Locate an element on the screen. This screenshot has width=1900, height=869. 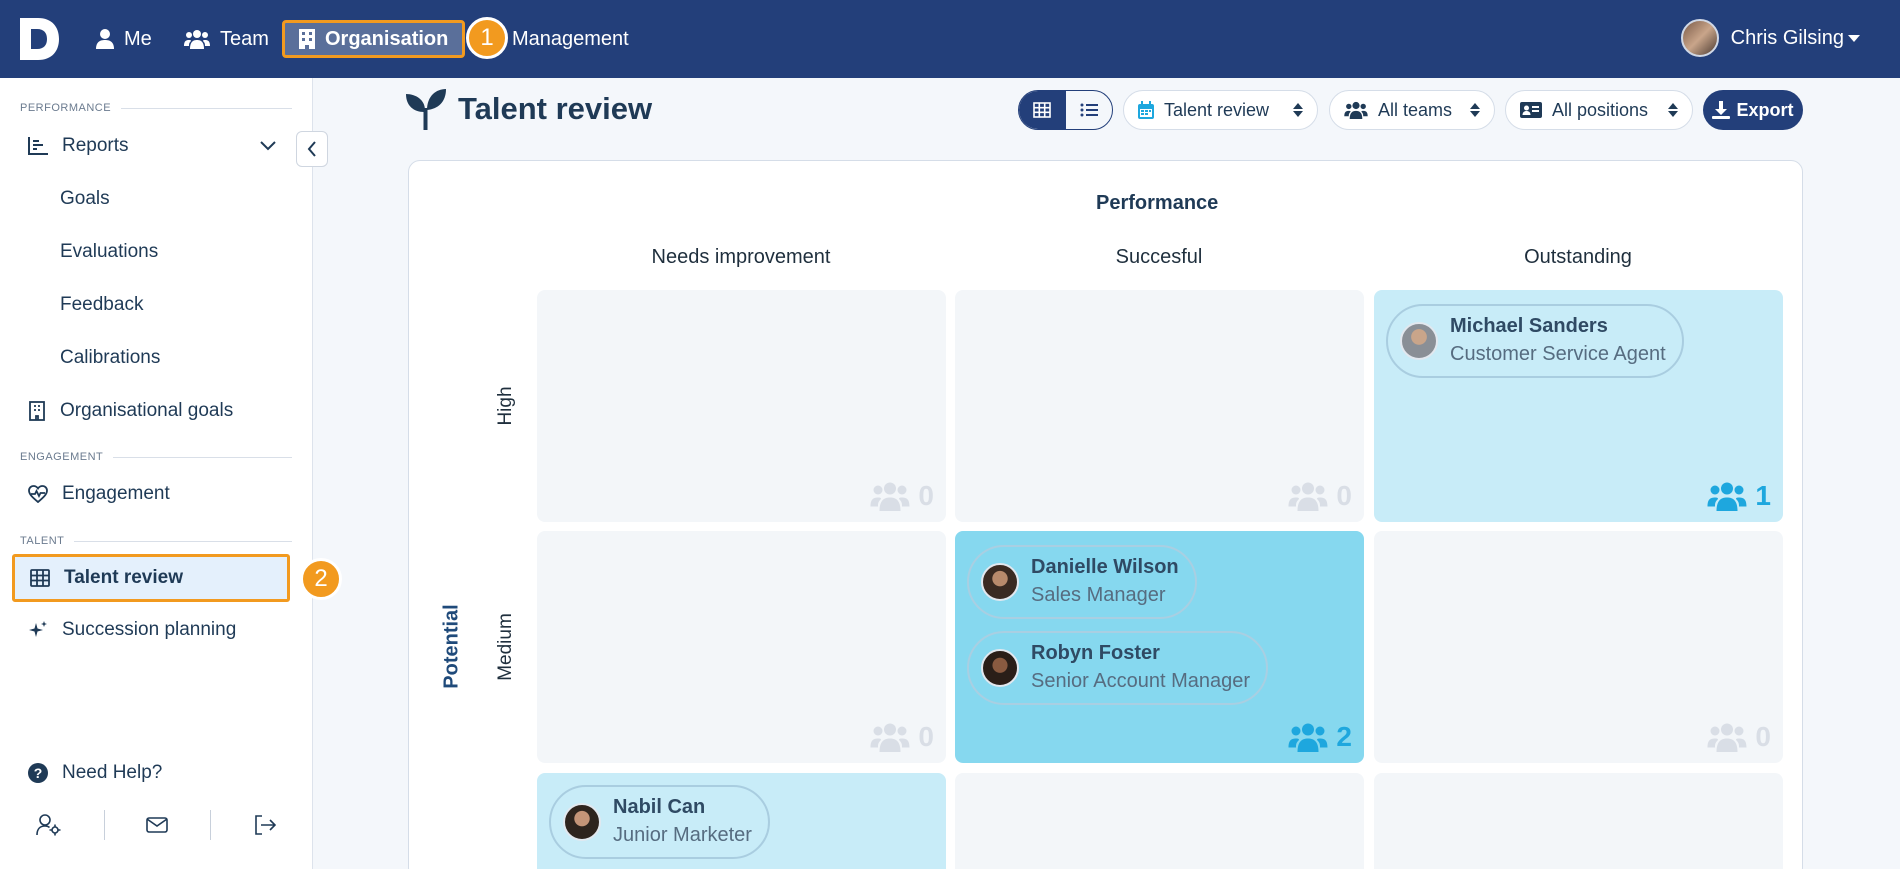
list-icon is located at coordinates (1089, 110).